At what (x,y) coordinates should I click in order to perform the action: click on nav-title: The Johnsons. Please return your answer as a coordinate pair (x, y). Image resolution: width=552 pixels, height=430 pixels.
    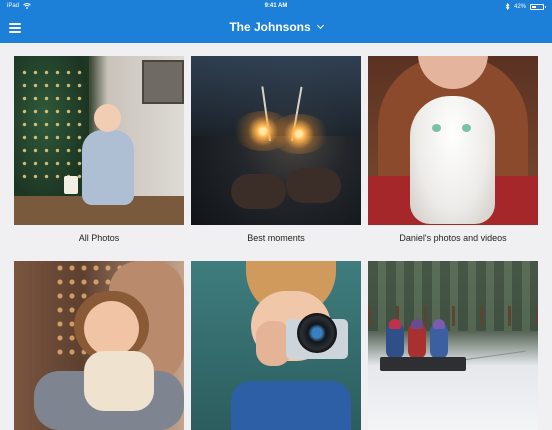
    Looking at the image, I should click on (270, 27).